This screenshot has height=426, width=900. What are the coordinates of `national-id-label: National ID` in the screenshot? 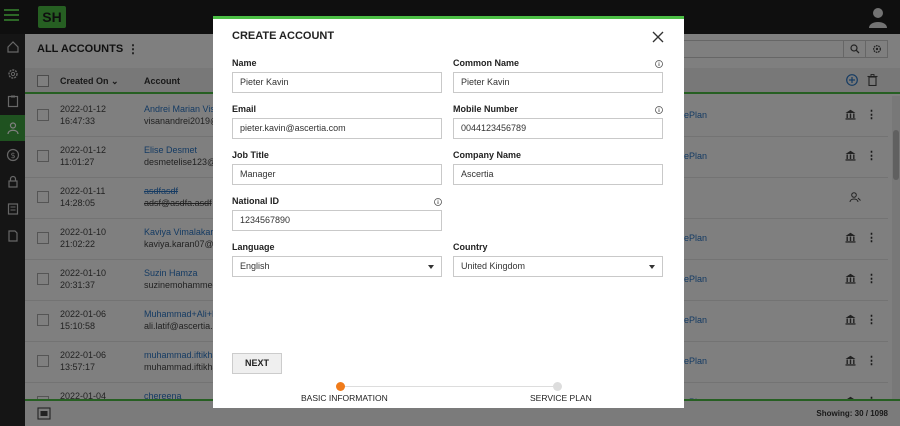 It's located at (256, 201).